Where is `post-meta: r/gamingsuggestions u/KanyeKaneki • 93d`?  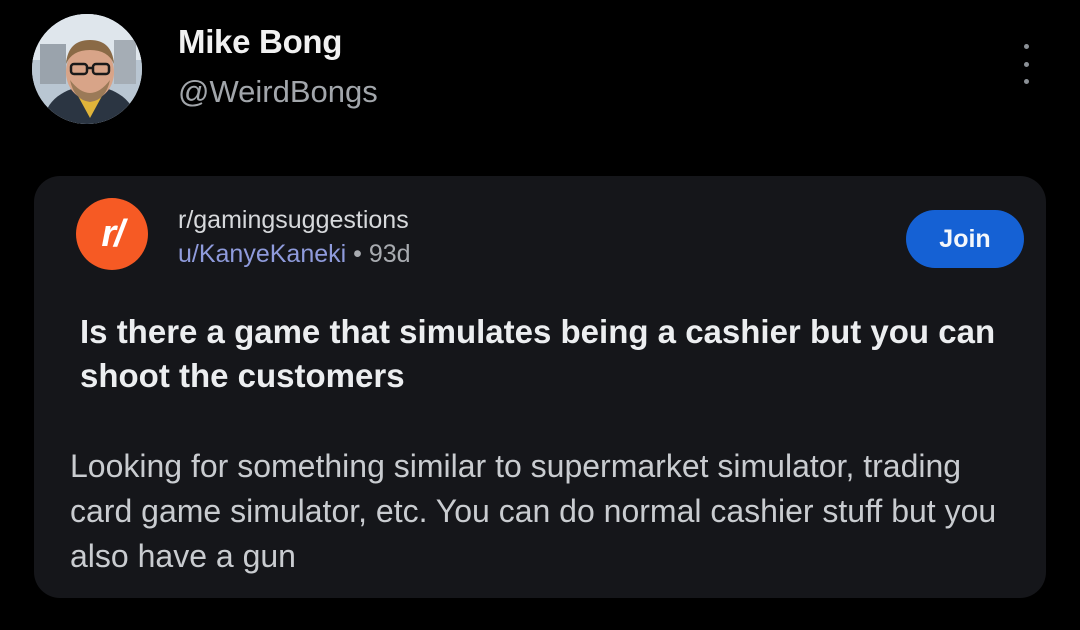 post-meta: r/gamingsuggestions u/KanyeKaneki • 93d is located at coordinates (294, 237).